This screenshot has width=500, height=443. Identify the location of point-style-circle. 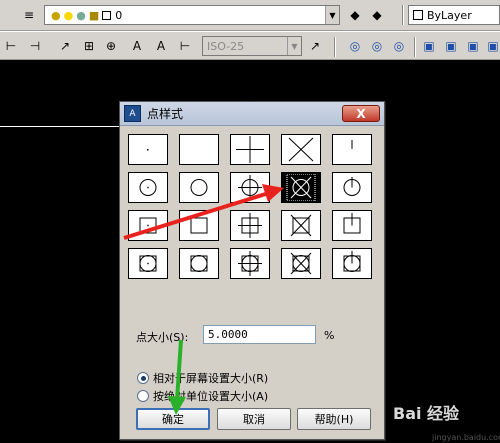
(199, 187).